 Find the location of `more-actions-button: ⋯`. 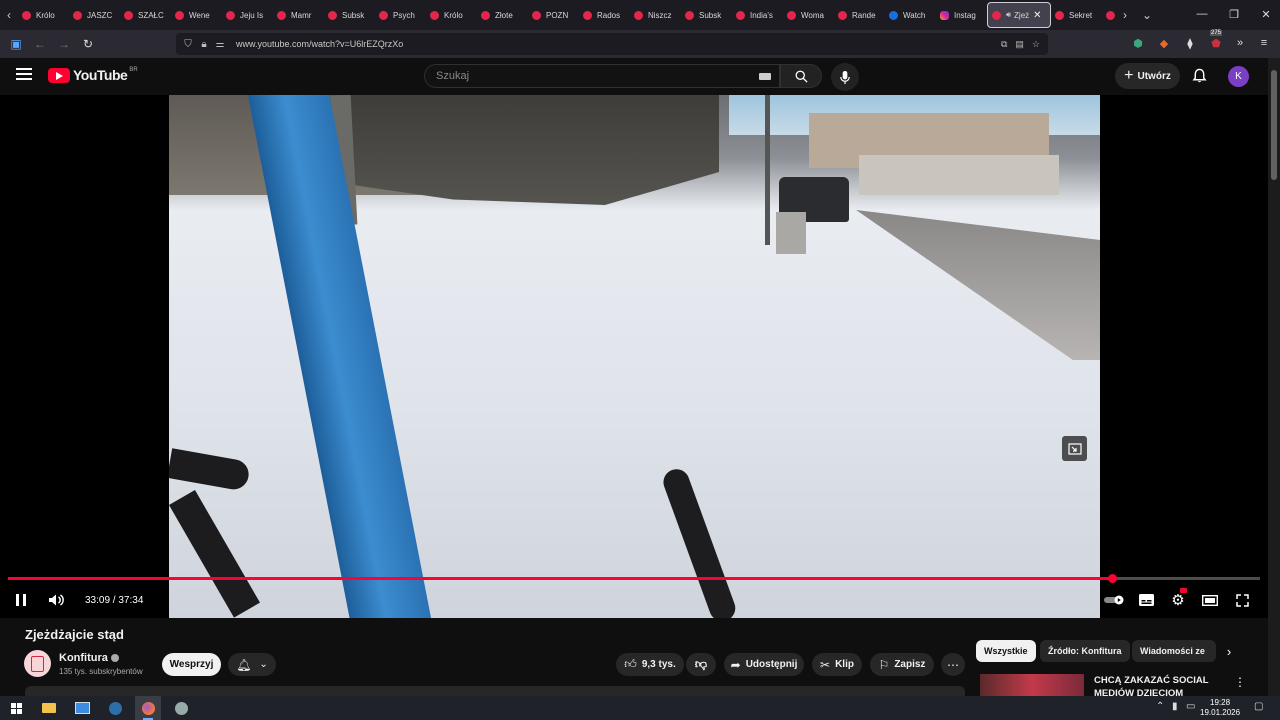

more-actions-button: ⋯ is located at coordinates (953, 664).